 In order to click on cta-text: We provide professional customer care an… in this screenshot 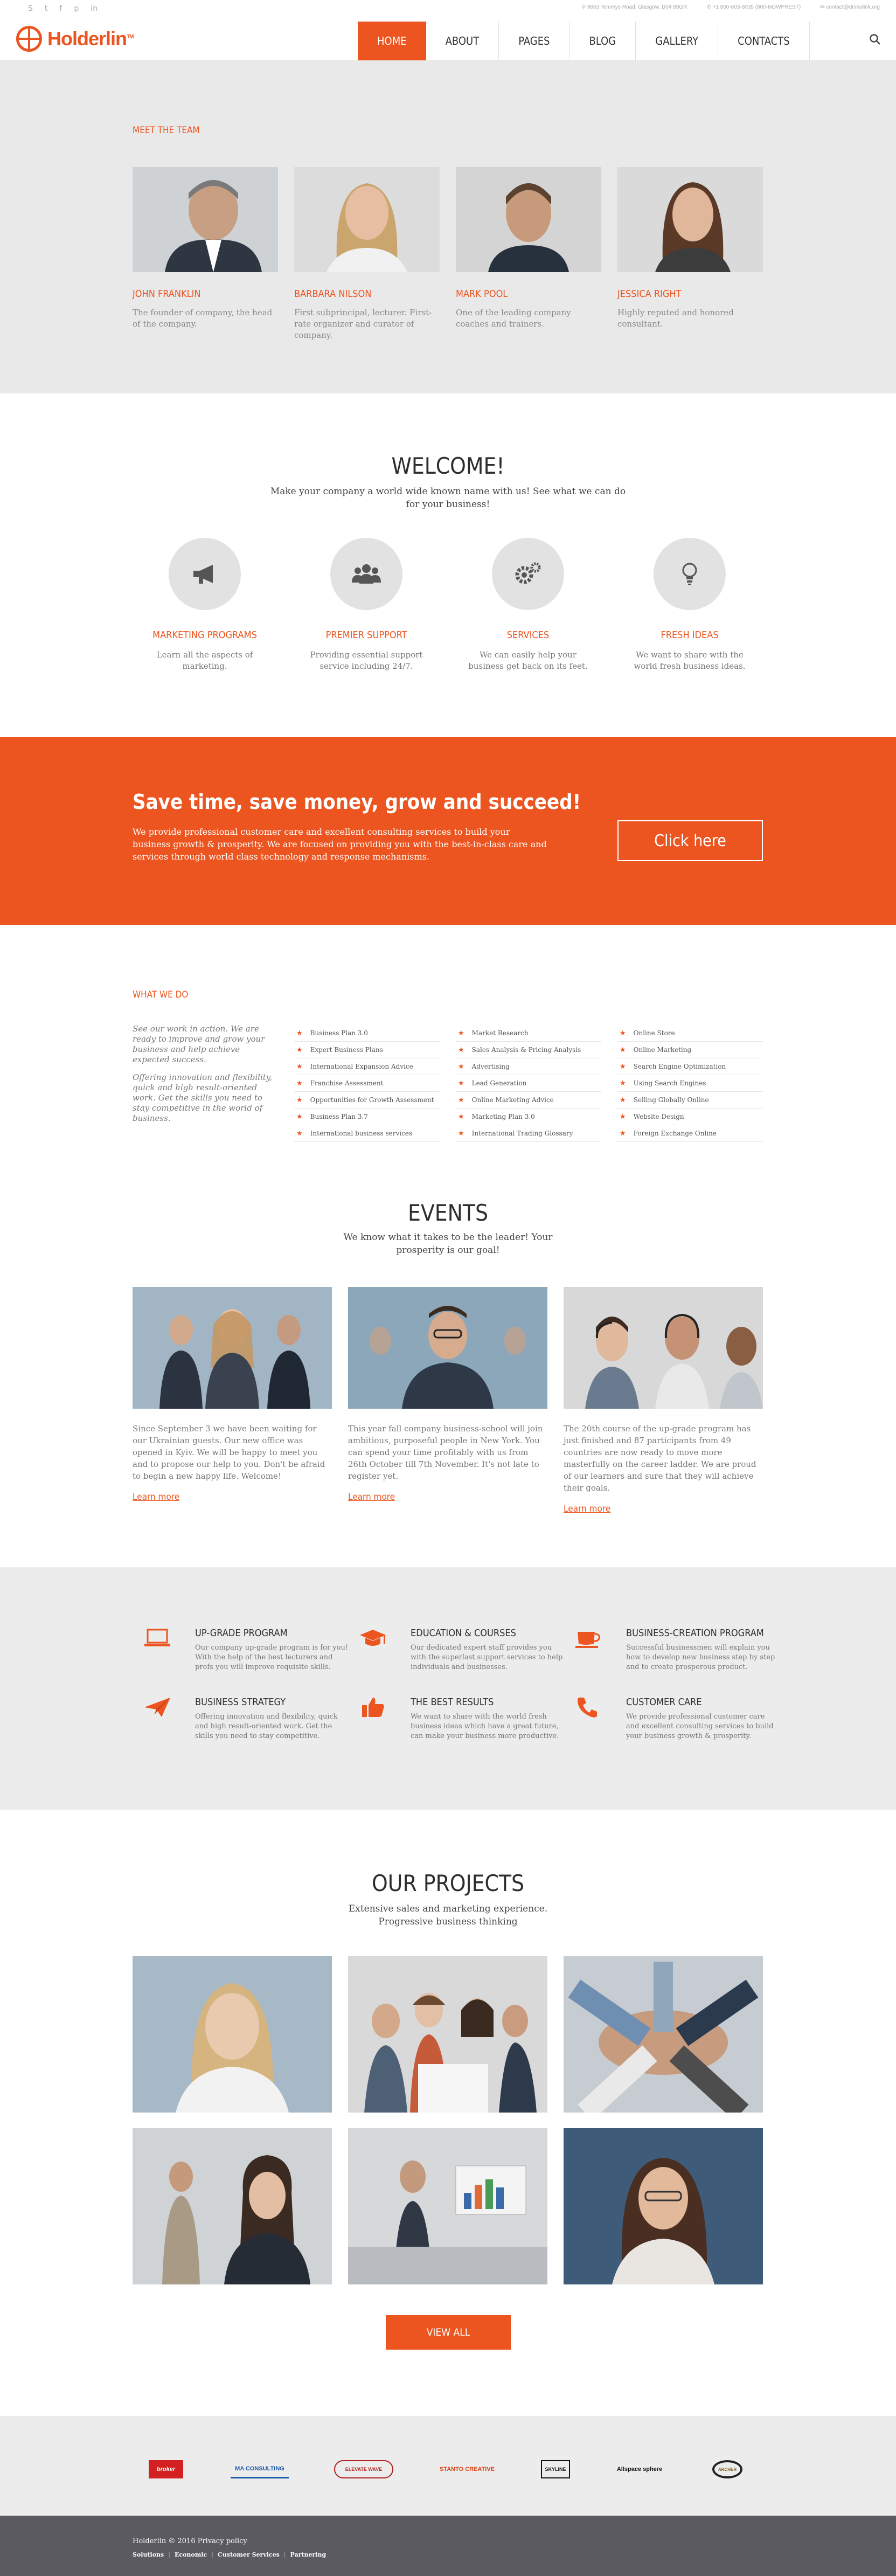, I will do `click(340, 845)`.